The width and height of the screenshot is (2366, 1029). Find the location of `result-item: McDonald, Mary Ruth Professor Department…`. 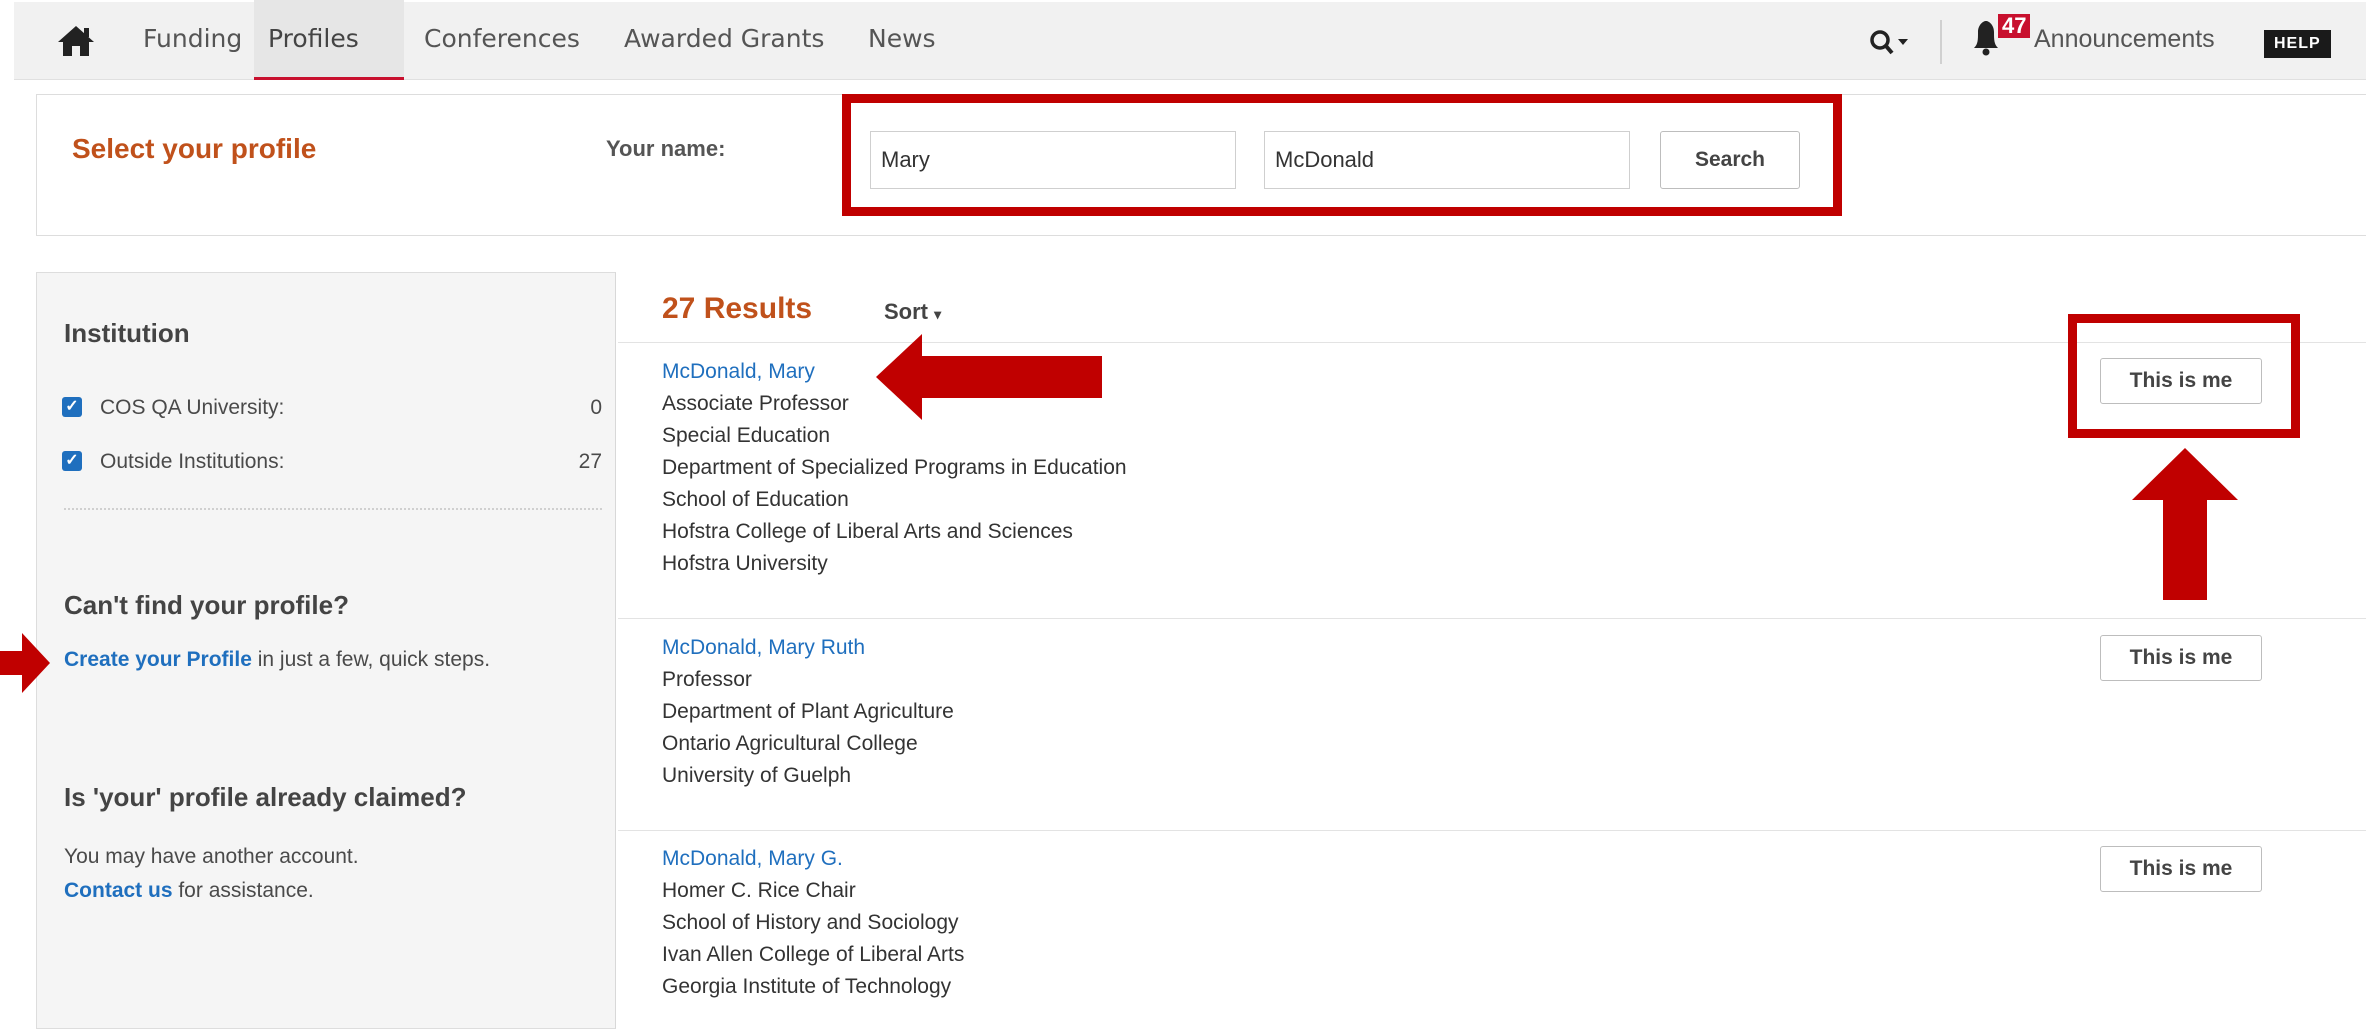

result-item: McDonald, Mary Ruth Professor Department… is located at coordinates (1262, 712).